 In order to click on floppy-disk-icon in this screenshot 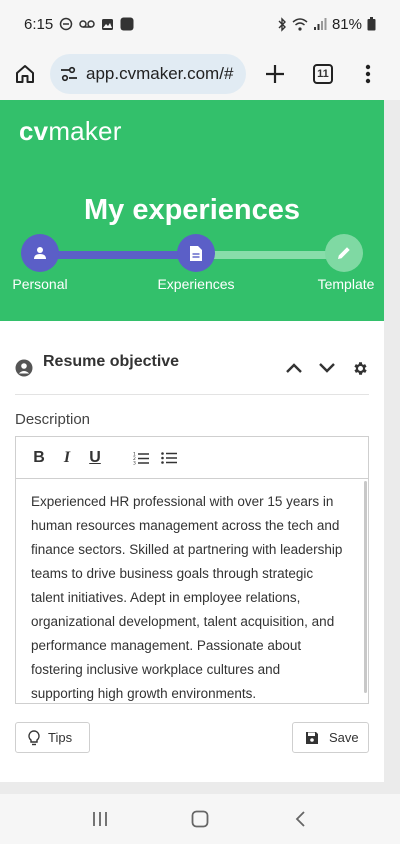, I will do `click(312, 737)`.